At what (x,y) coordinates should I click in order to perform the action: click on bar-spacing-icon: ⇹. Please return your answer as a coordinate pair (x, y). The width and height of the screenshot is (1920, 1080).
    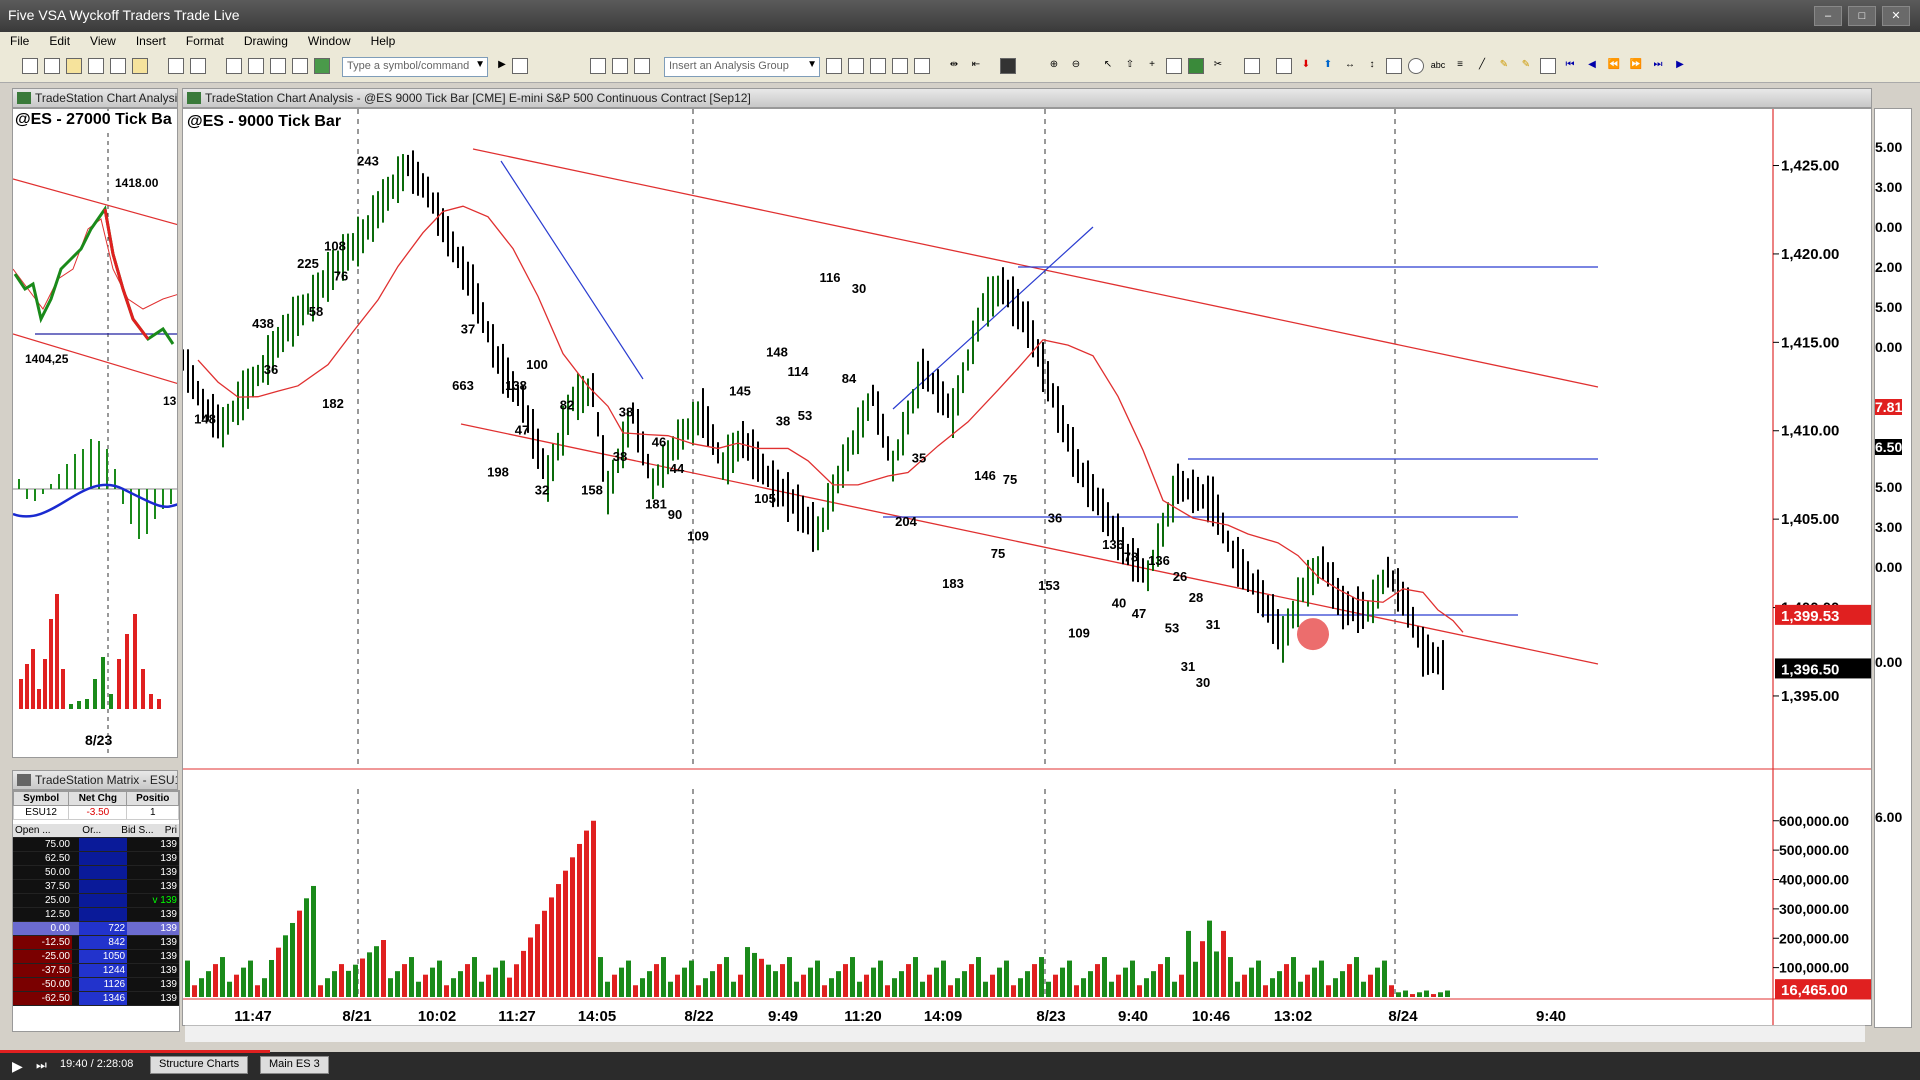
    Looking at the image, I should click on (954, 66).